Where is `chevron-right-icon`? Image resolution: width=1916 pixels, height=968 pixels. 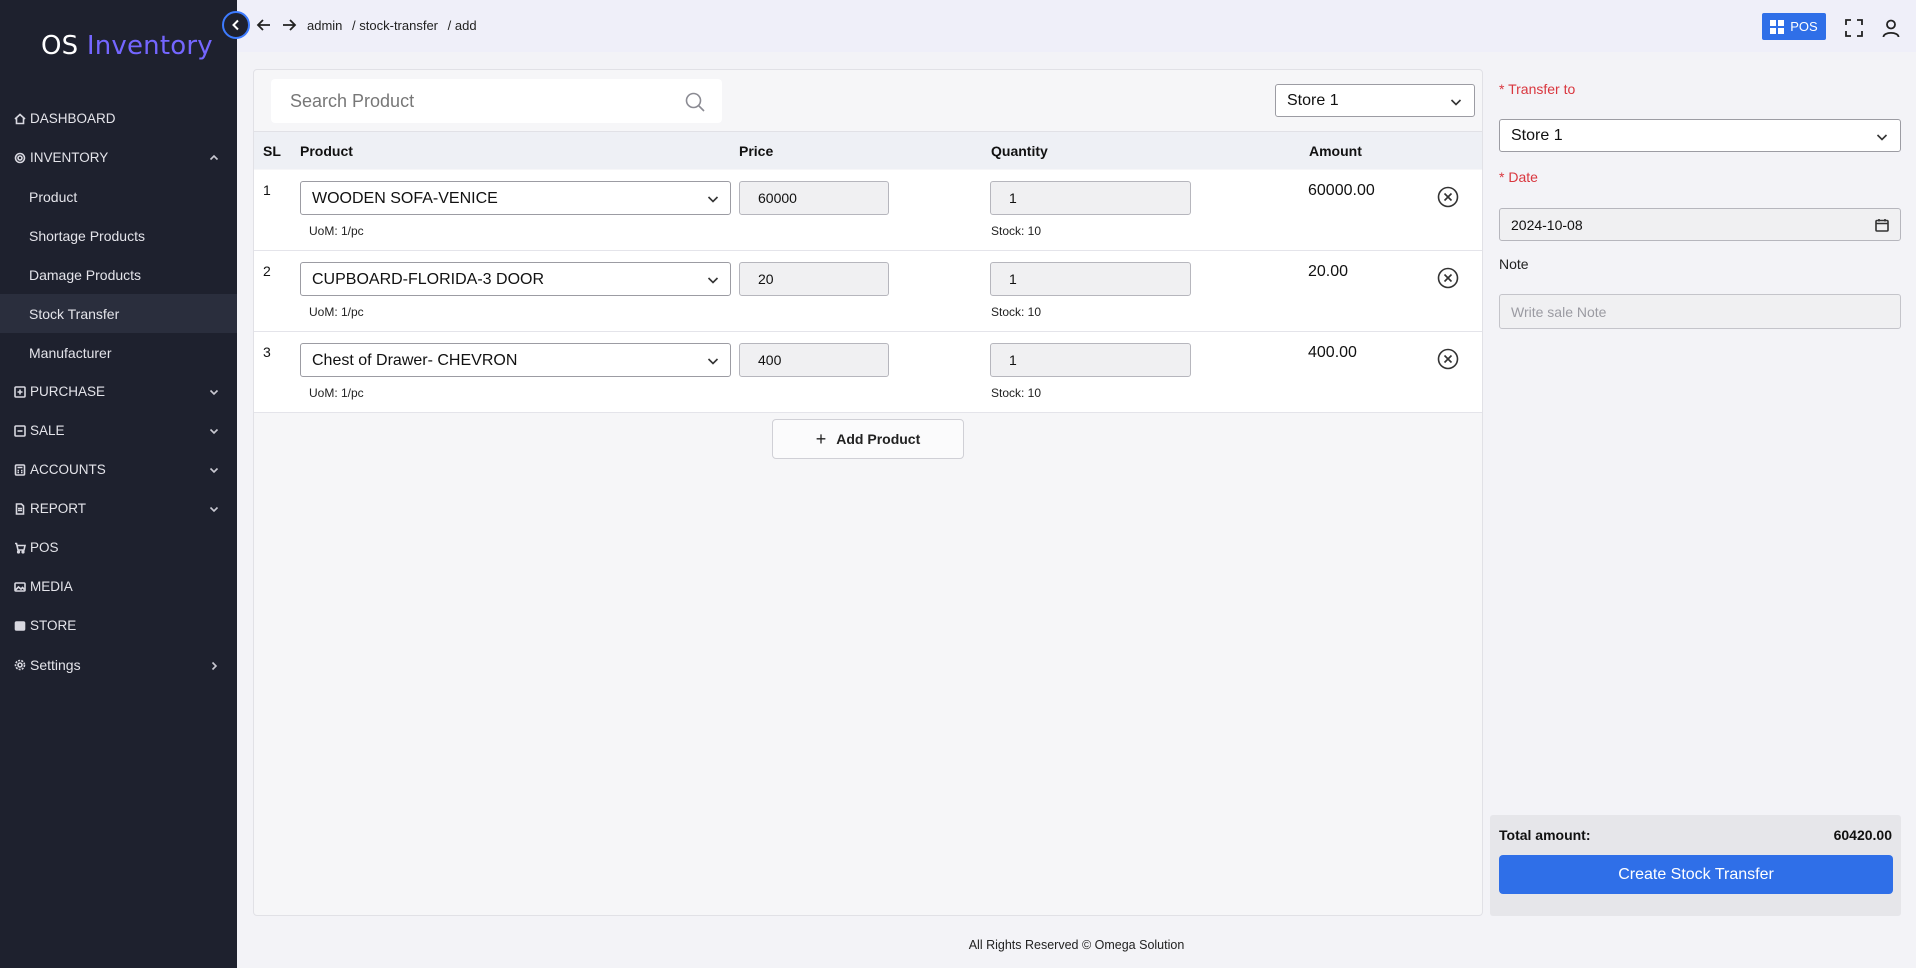
chevron-right-icon is located at coordinates (214, 664).